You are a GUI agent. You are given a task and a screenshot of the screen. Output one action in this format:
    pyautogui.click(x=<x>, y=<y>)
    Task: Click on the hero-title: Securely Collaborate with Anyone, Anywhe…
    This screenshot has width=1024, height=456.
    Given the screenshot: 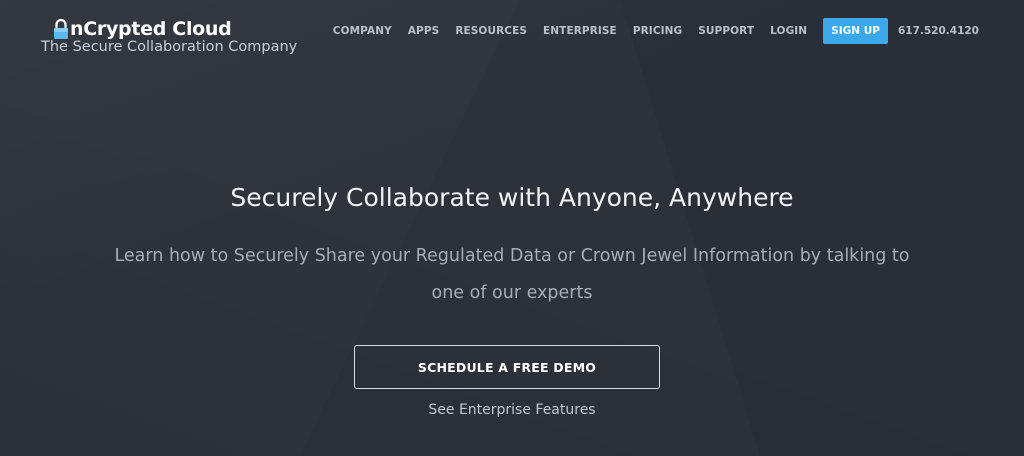 What is the action you would take?
    pyautogui.click(x=512, y=197)
    